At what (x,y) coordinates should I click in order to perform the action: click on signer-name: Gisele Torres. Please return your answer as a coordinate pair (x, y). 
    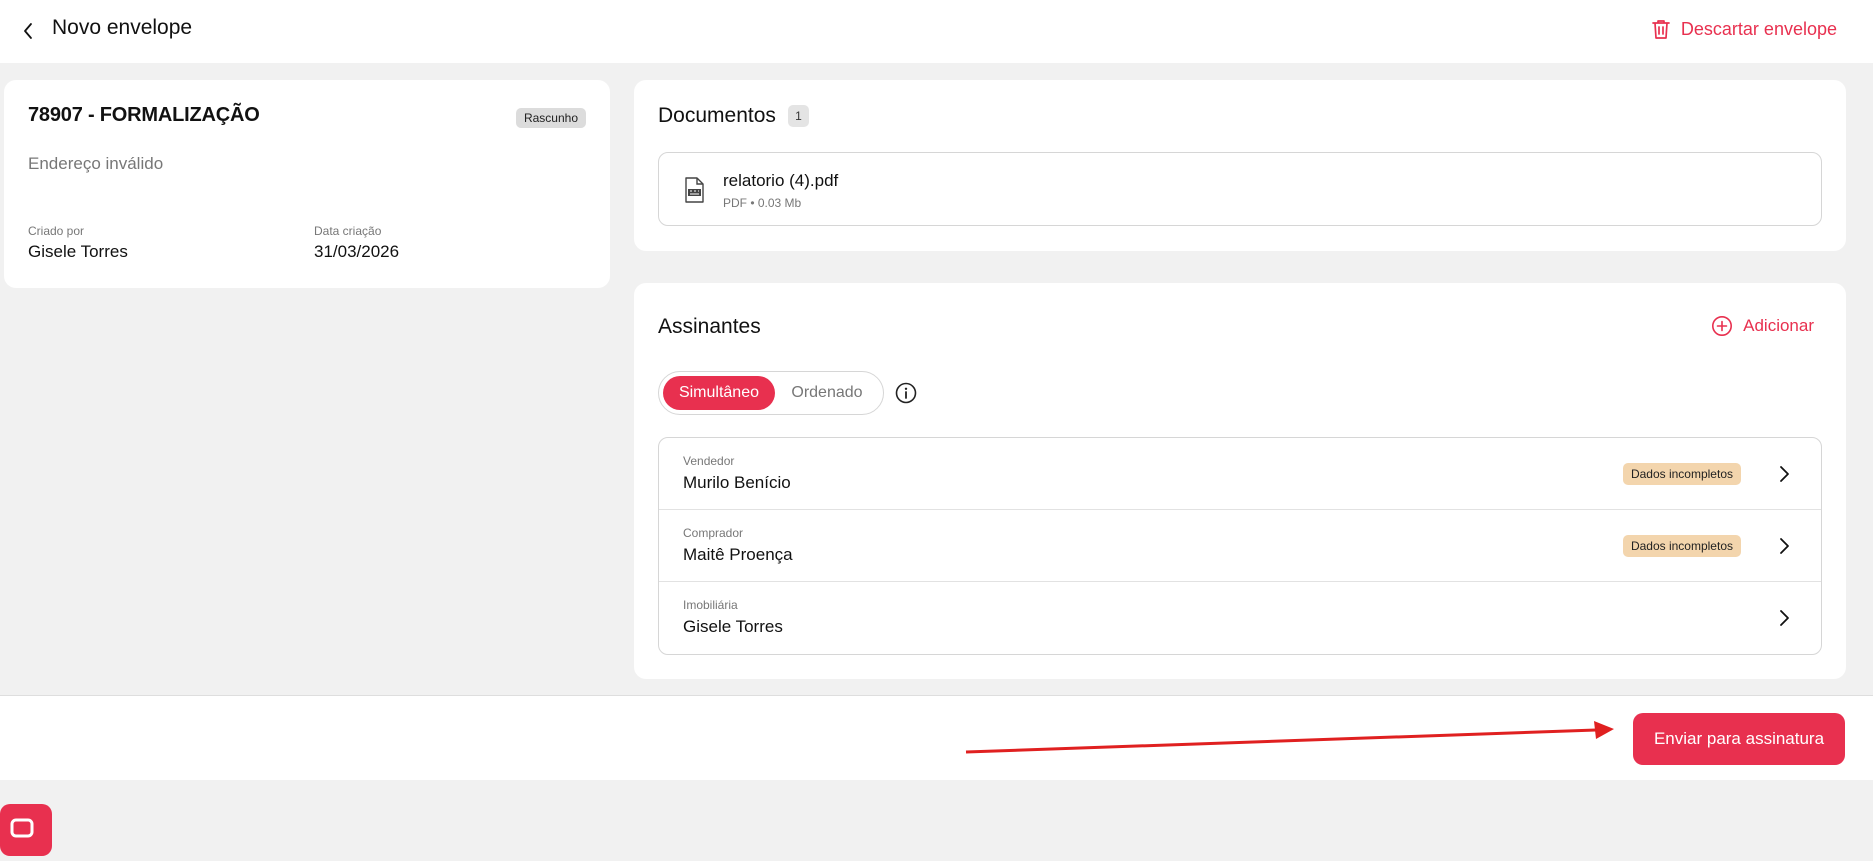
    Looking at the image, I should click on (733, 626).